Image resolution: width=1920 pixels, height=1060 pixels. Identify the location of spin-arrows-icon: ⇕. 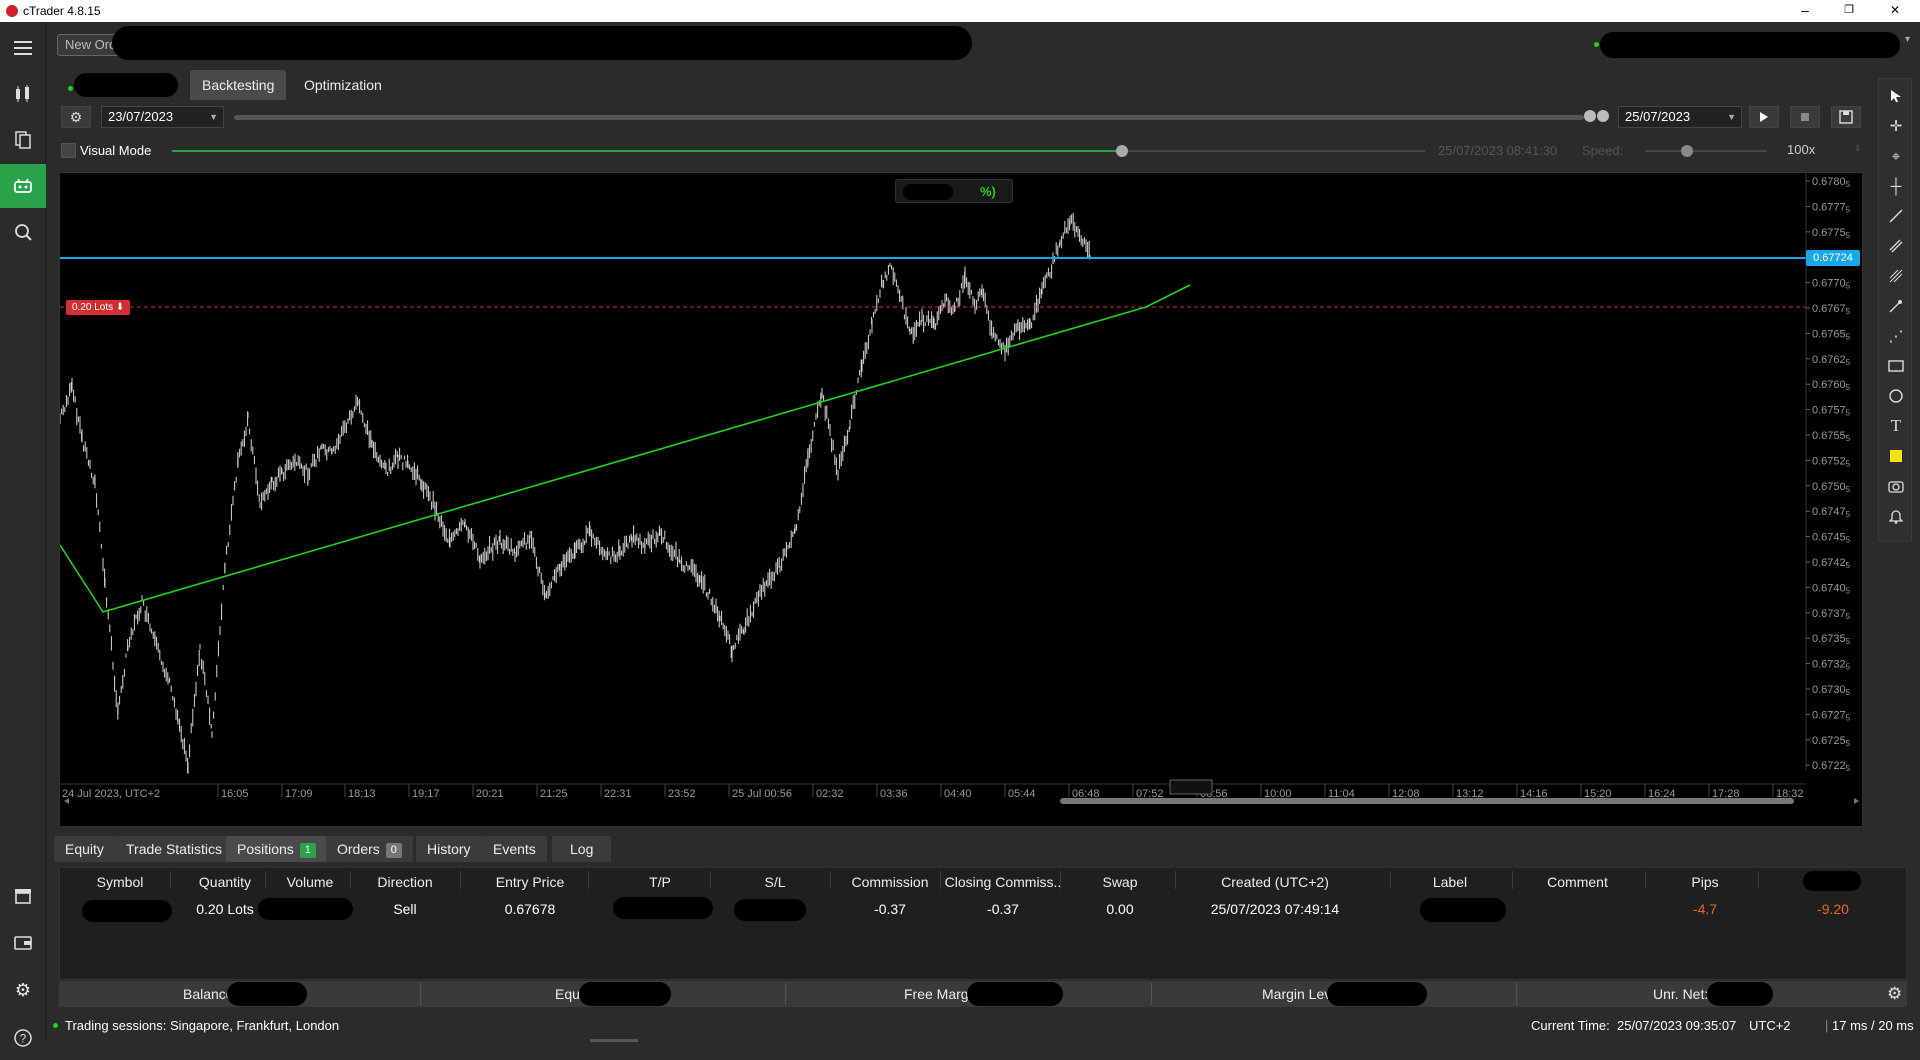
(1858, 148).